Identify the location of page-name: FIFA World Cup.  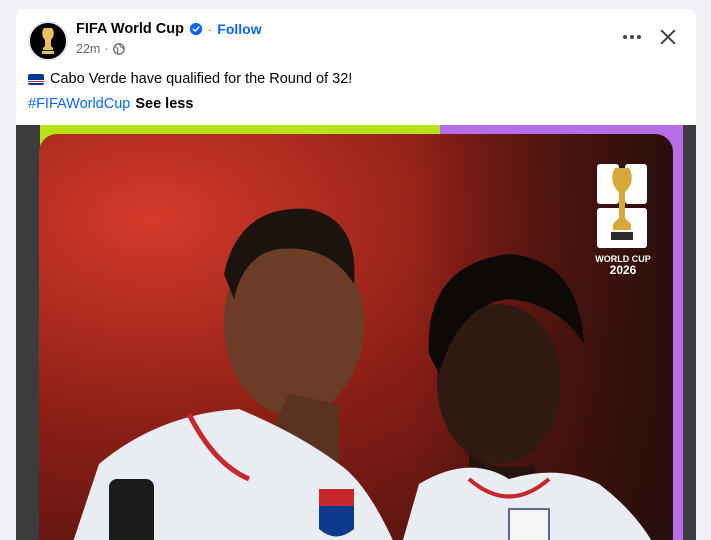
(130, 29).